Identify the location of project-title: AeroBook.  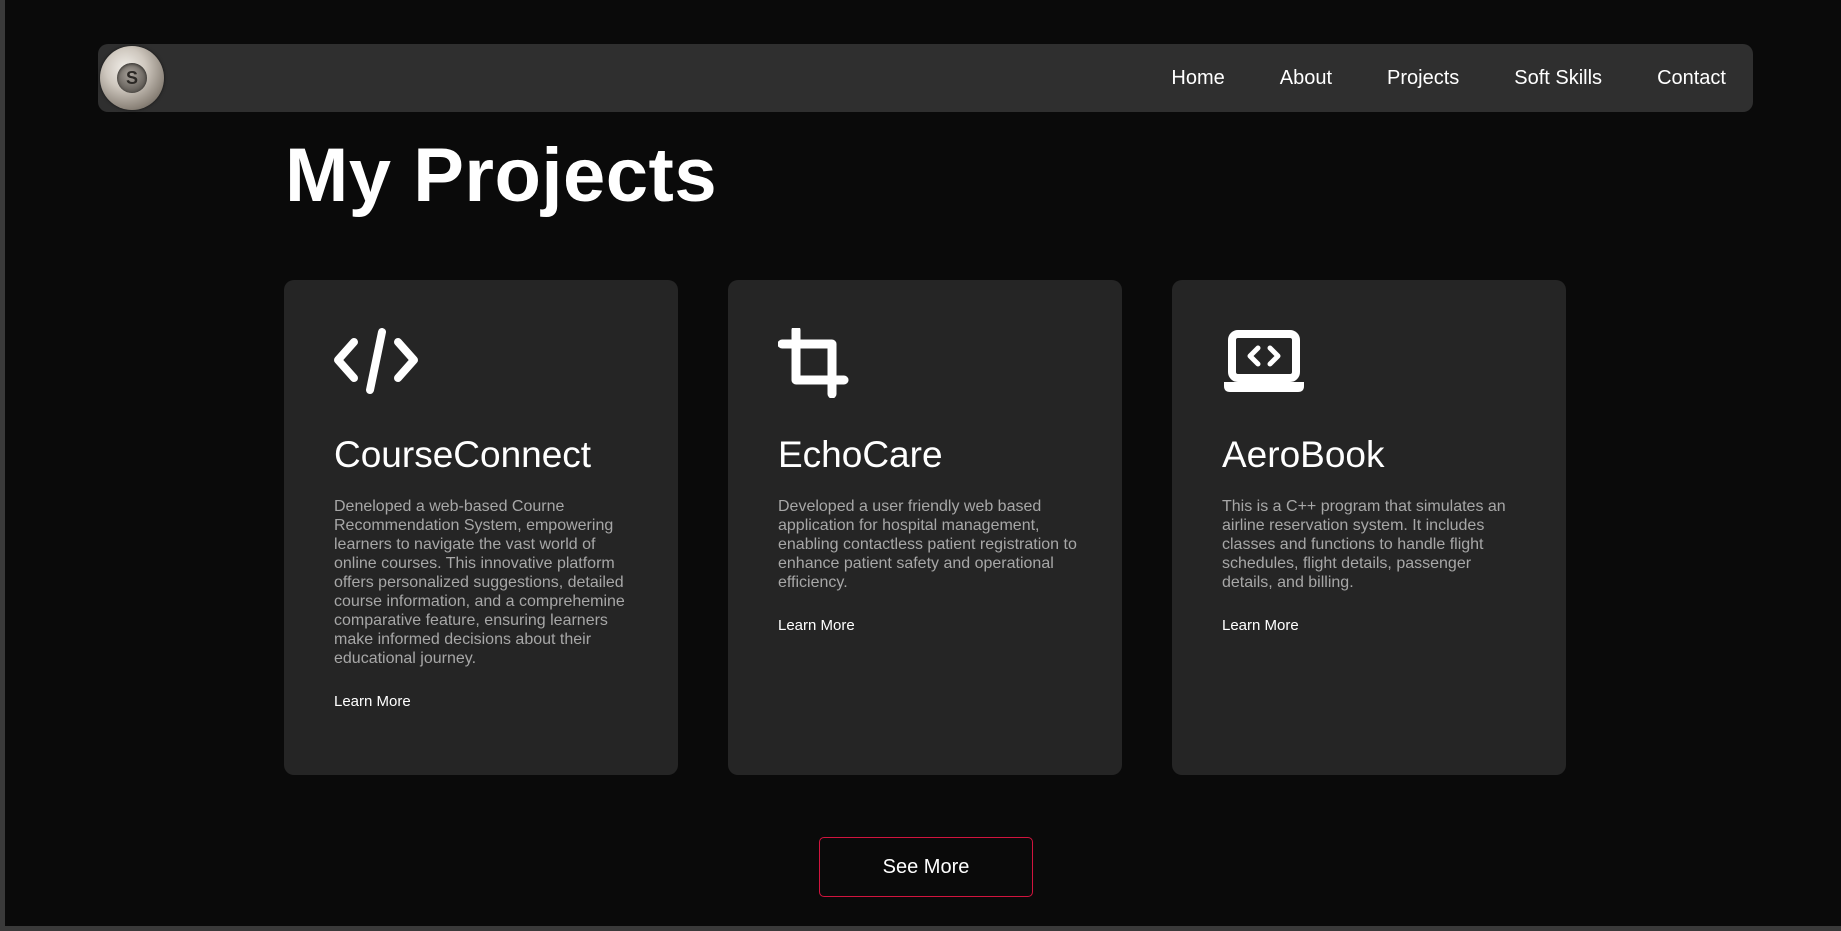
(1303, 454).